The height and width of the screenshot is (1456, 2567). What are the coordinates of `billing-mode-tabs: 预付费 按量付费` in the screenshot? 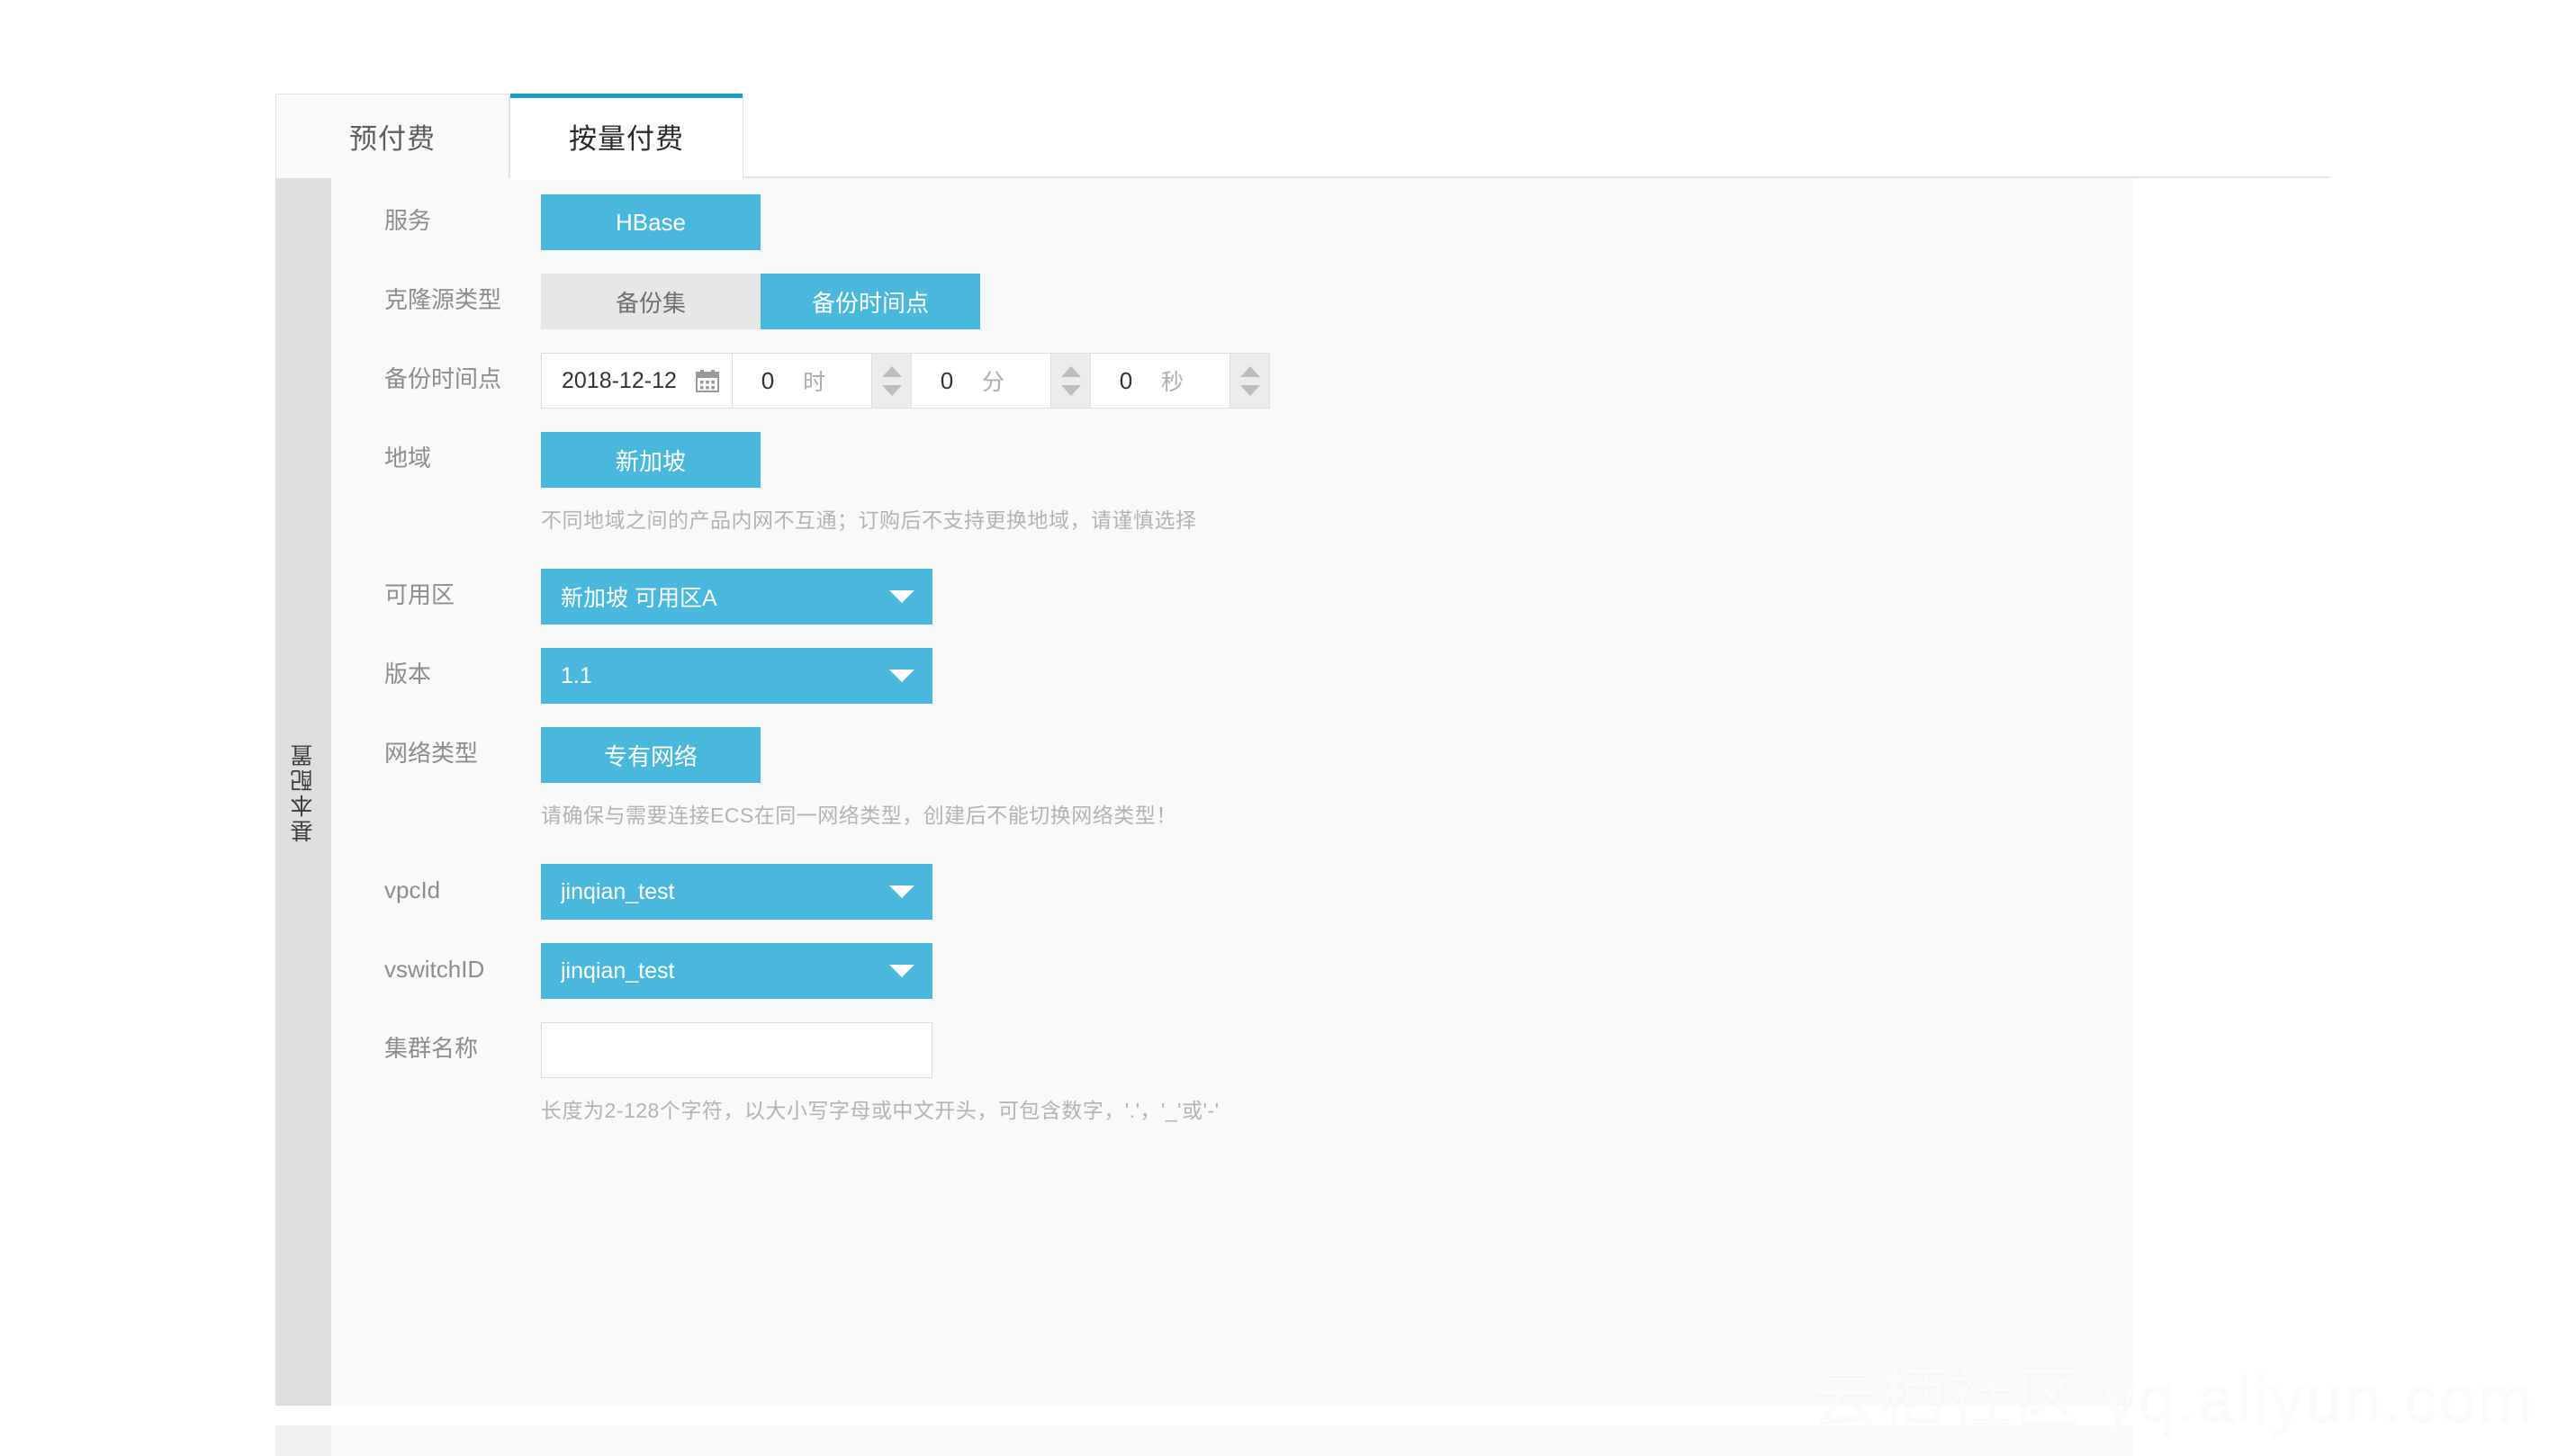 It's located at (1302, 137).